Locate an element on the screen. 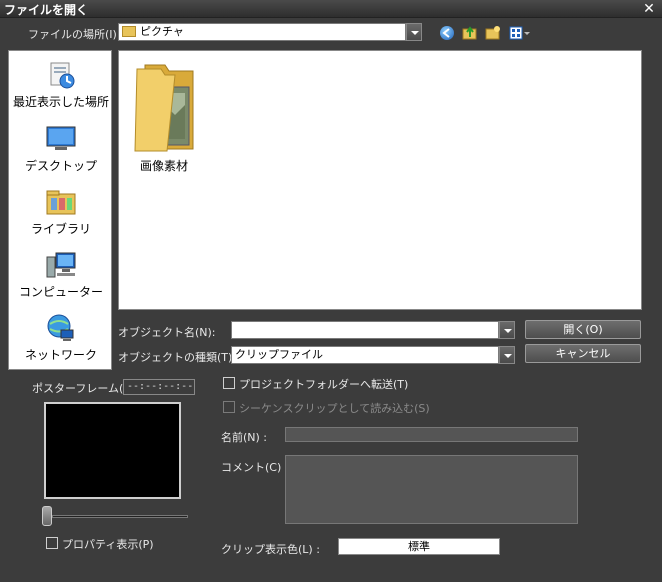 The image size is (662, 582). name-input is located at coordinates (431, 434).